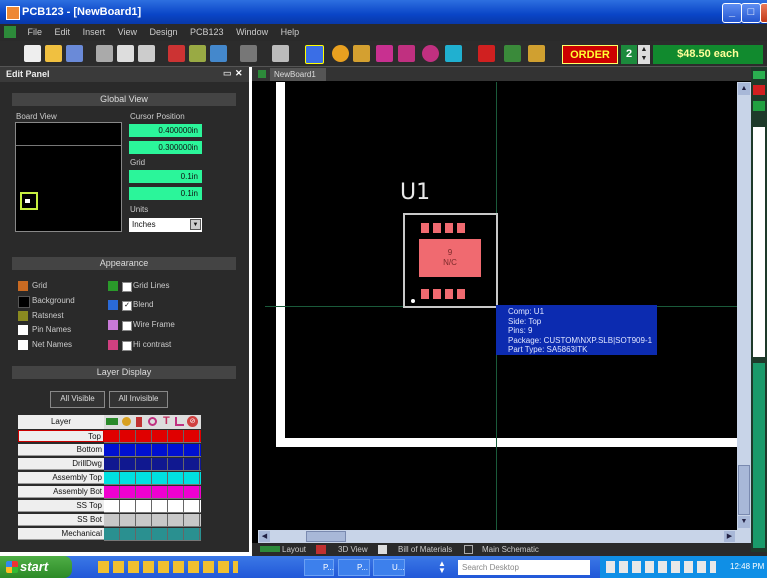 This screenshot has height=578, width=767. What do you see at coordinates (138, 399) in the screenshot?
I see `all-invisible-button: All Invisible` at bounding box center [138, 399].